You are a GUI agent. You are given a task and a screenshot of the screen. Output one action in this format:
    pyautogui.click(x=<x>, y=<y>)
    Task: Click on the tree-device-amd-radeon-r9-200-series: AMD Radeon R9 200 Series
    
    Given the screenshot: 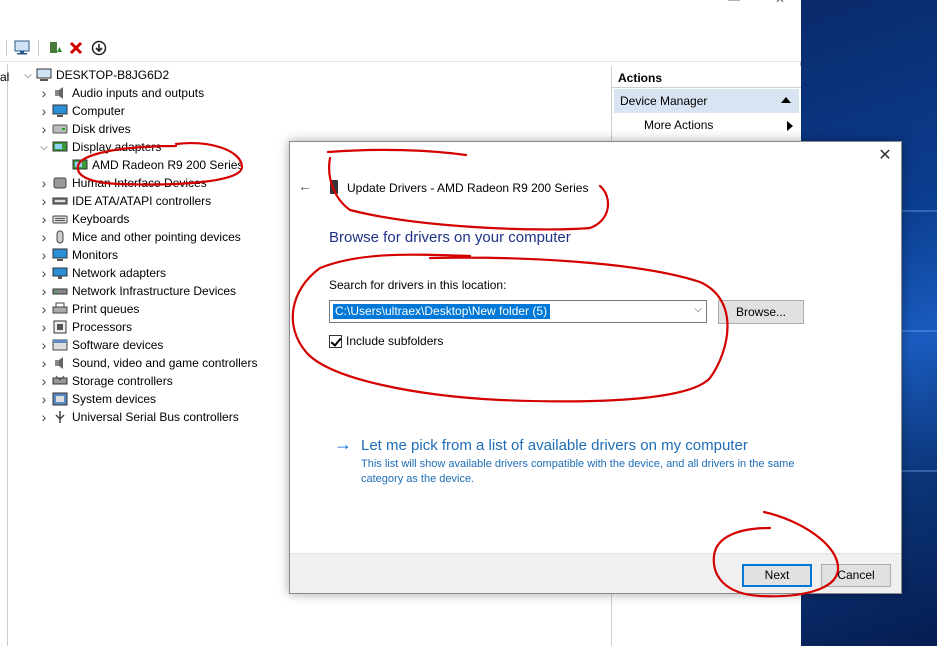 What is the action you would take?
    pyautogui.click(x=149, y=165)
    